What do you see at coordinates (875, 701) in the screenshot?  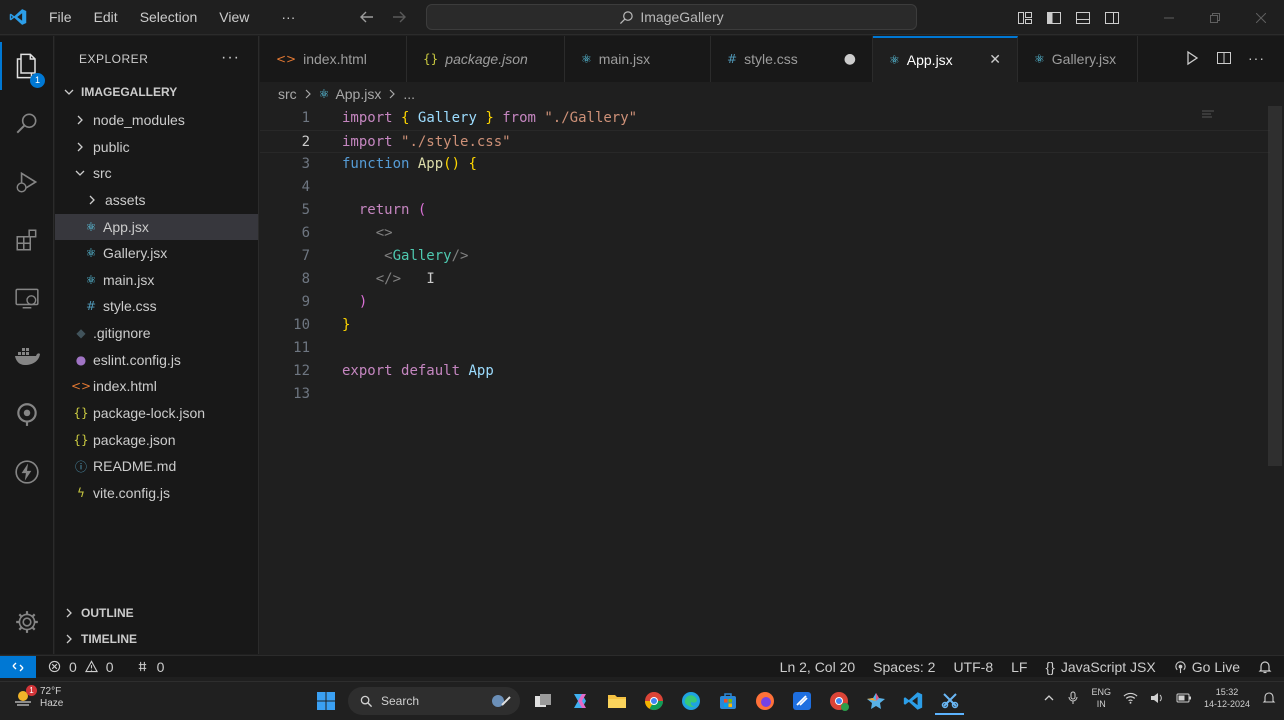 I see `photos-icon` at bounding box center [875, 701].